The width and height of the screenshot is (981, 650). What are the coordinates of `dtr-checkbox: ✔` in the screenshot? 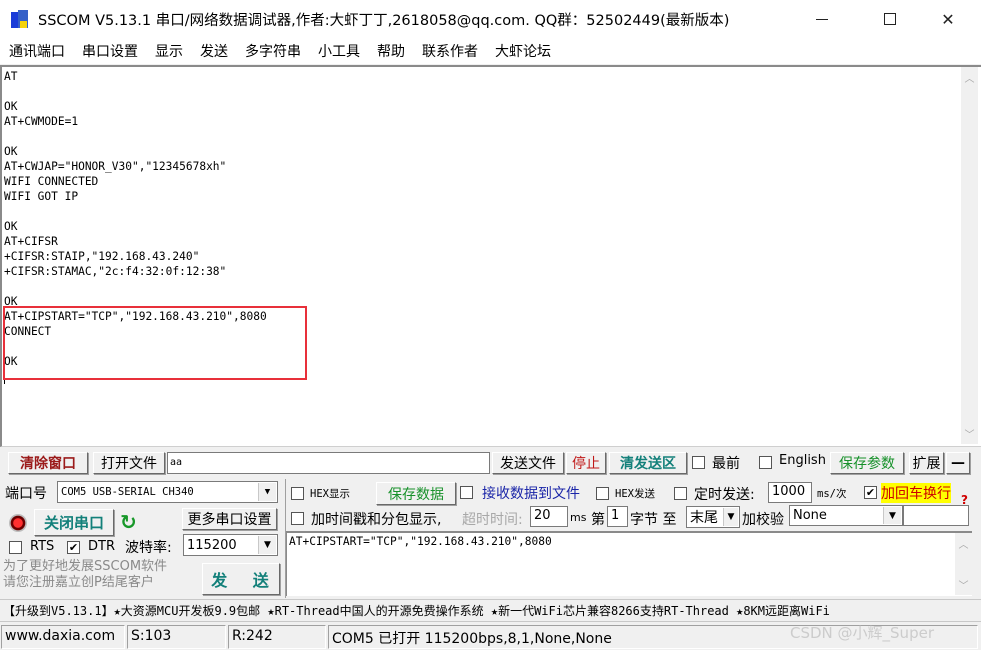 It's located at (73, 547).